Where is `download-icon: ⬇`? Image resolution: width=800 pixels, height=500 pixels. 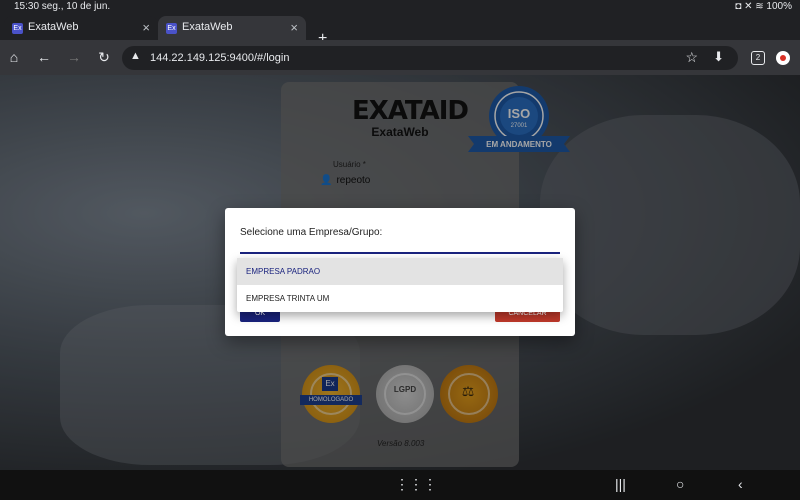
download-icon: ⬇ is located at coordinates (718, 57).